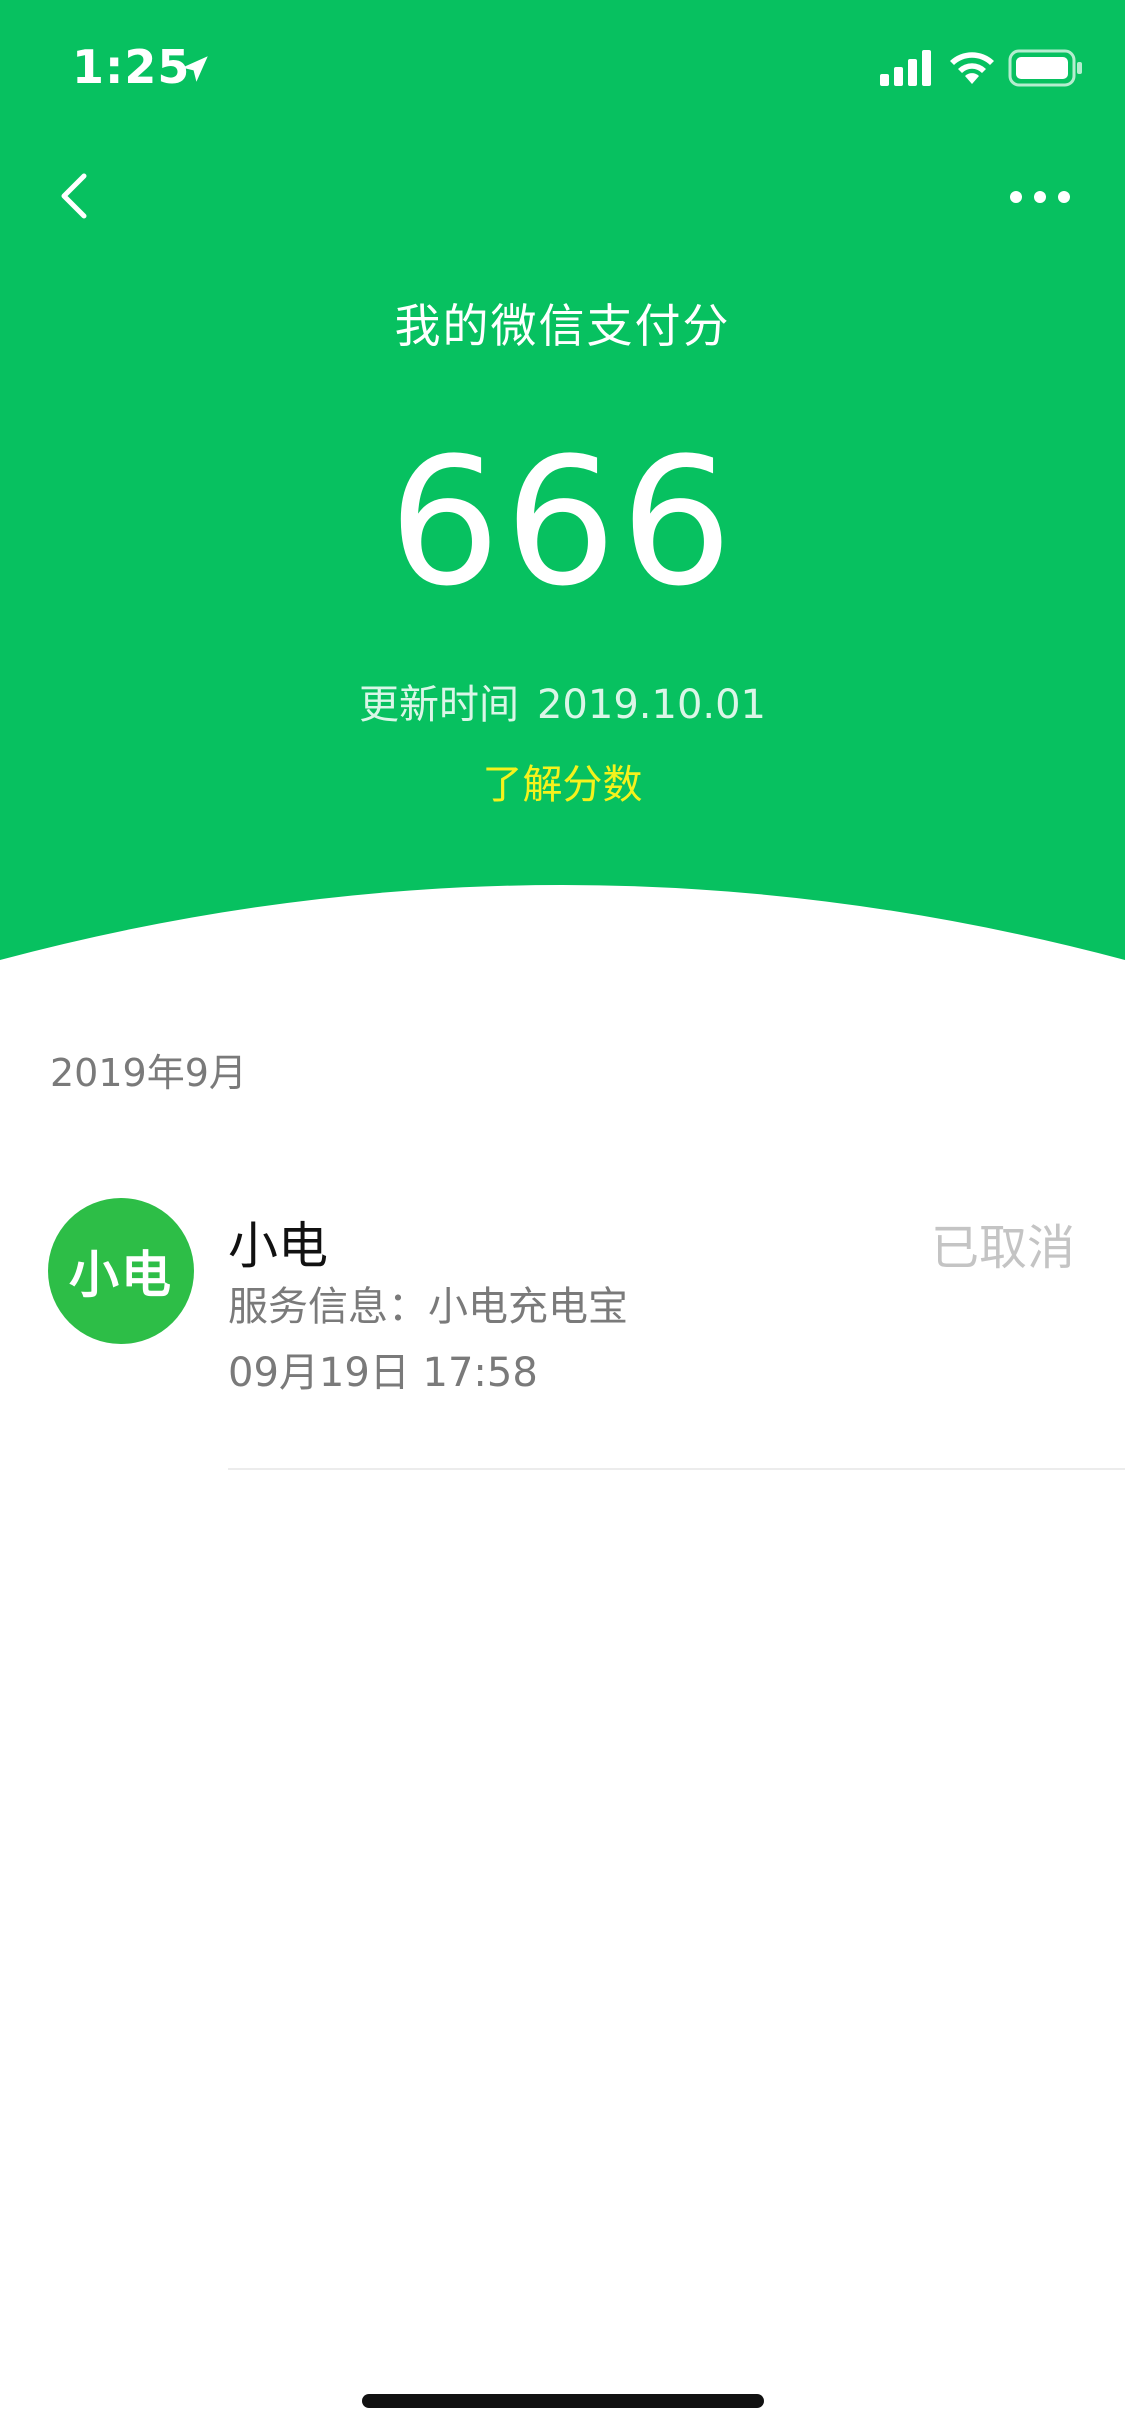  Describe the element at coordinates (562, 522) in the screenshot. I see `score-value: 666` at that location.